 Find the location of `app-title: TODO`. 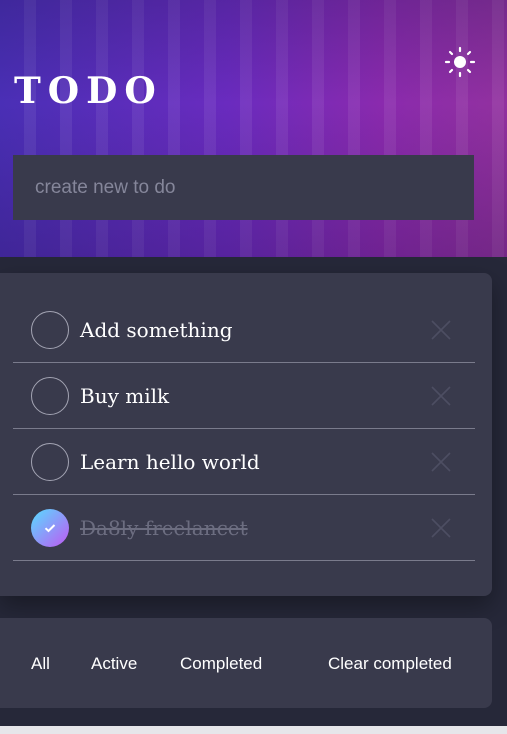

app-title: TODO is located at coordinates (88, 91).